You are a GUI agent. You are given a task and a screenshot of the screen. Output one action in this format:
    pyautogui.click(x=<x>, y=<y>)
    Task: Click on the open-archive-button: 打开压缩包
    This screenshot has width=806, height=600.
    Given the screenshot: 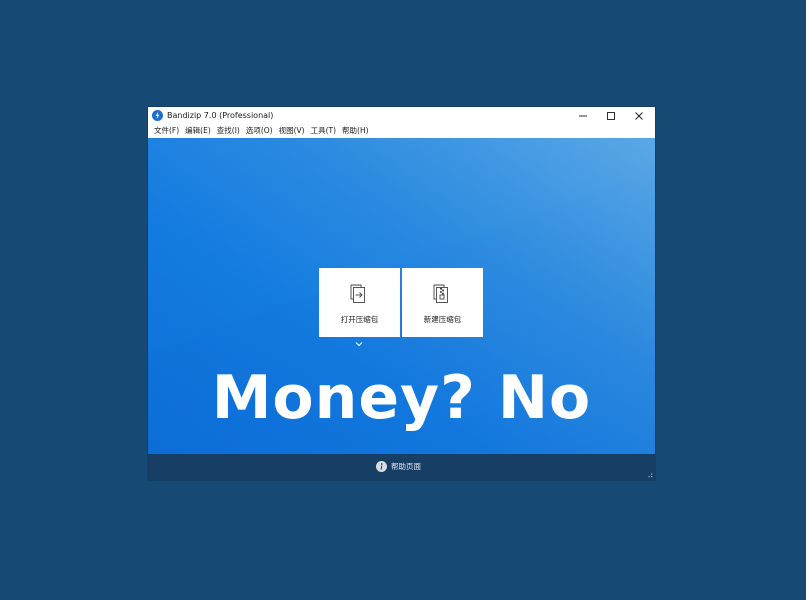 What is the action you would take?
    pyautogui.click(x=359, y=302)
    